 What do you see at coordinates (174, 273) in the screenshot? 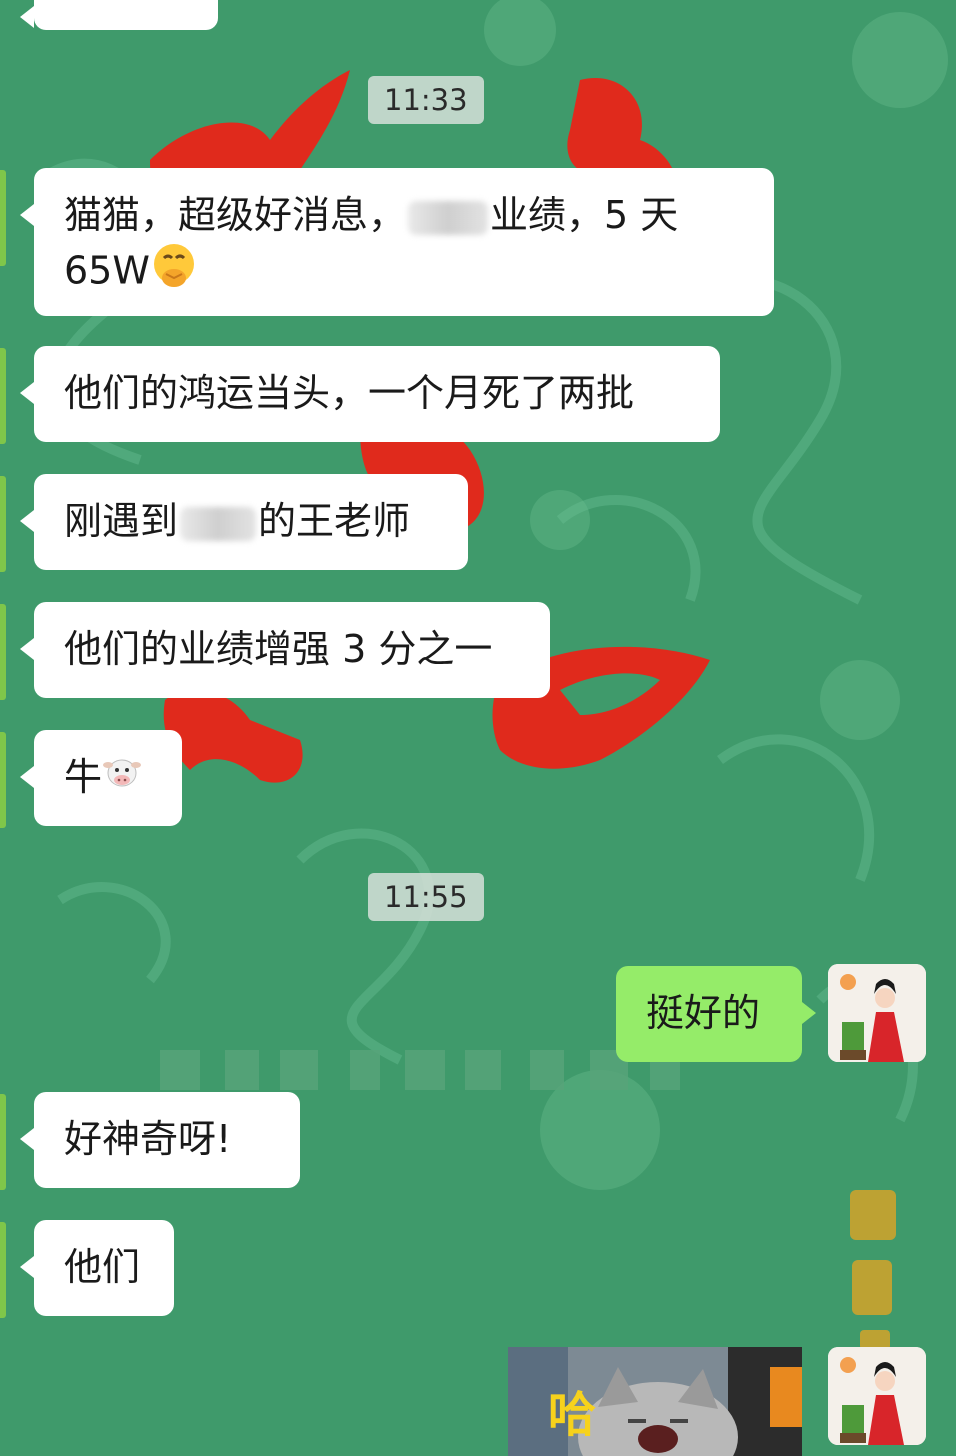
I see `face-with-hand-over-mouth-emoji` at bounding box center [174, 273].